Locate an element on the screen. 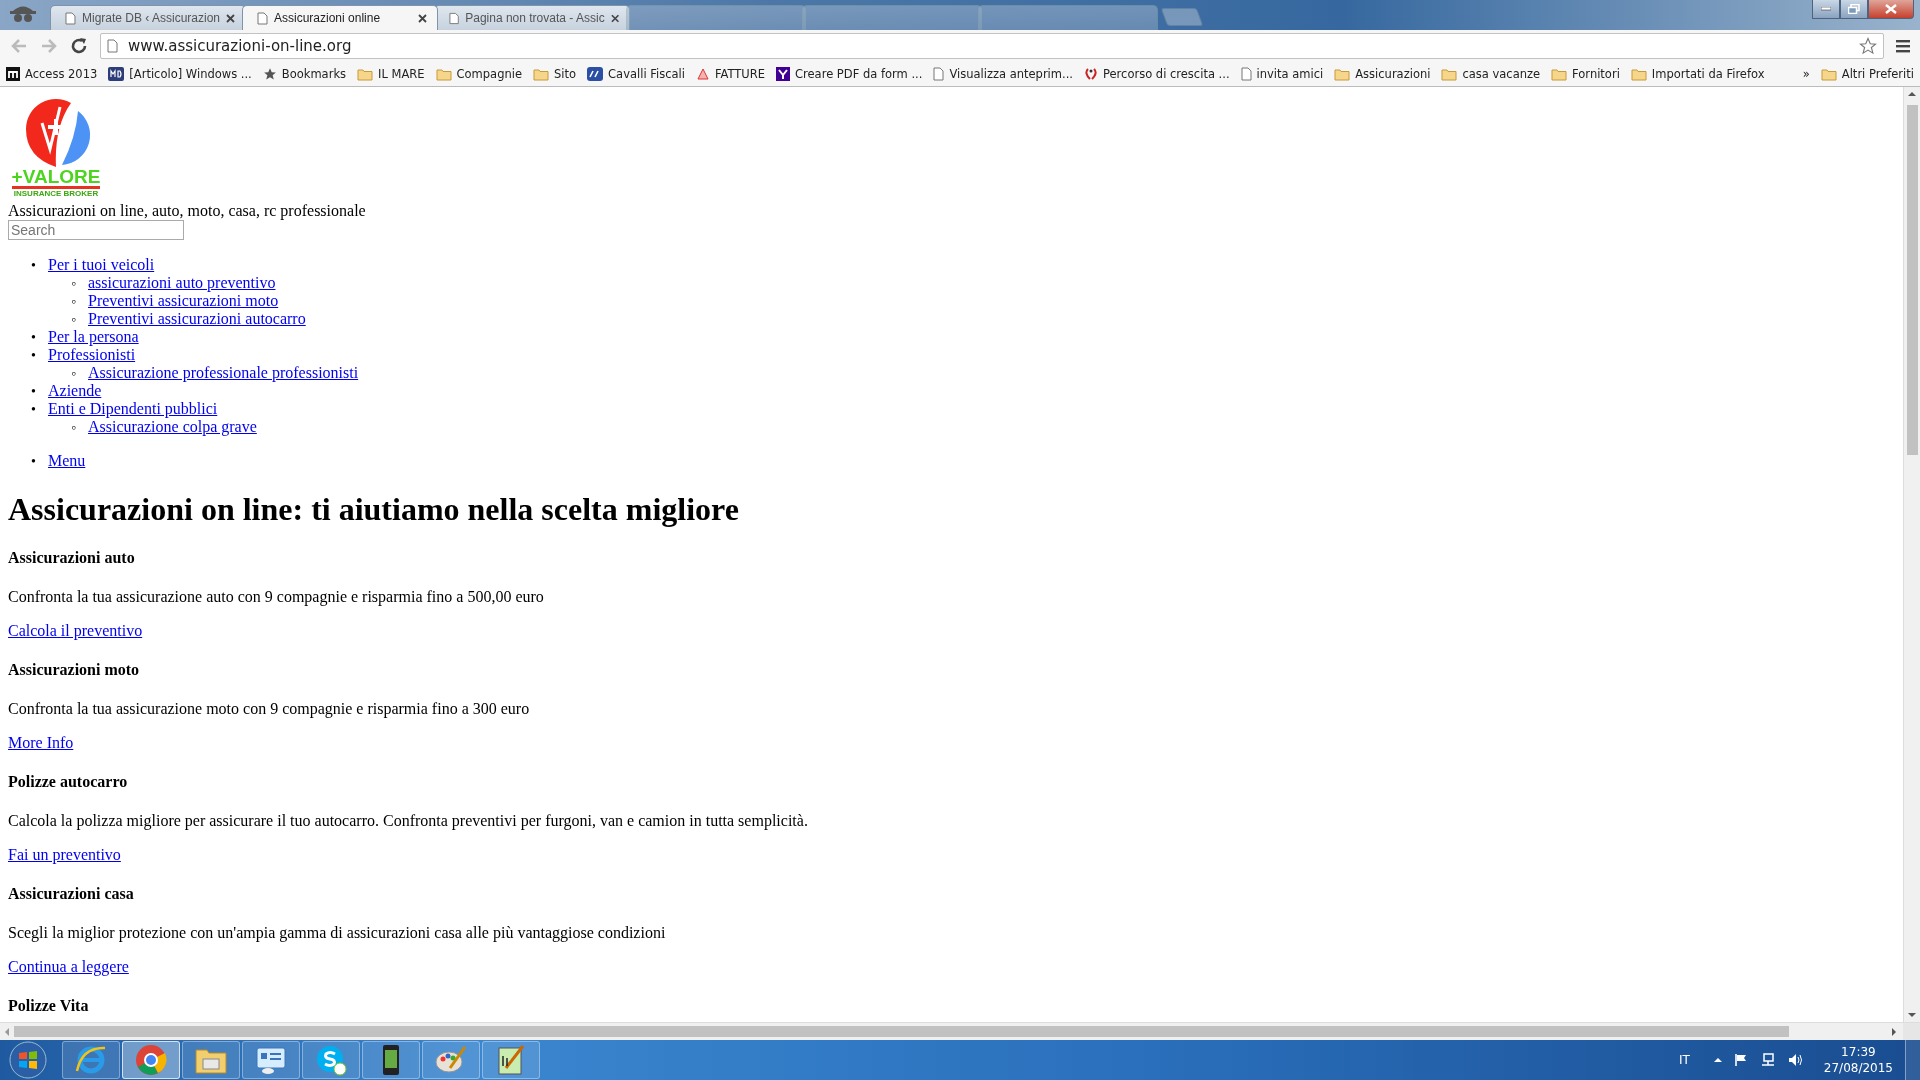 This screenshot has width=1920, height=1080. more-bookmarks-button: » is located at coordinates (1806, 74).